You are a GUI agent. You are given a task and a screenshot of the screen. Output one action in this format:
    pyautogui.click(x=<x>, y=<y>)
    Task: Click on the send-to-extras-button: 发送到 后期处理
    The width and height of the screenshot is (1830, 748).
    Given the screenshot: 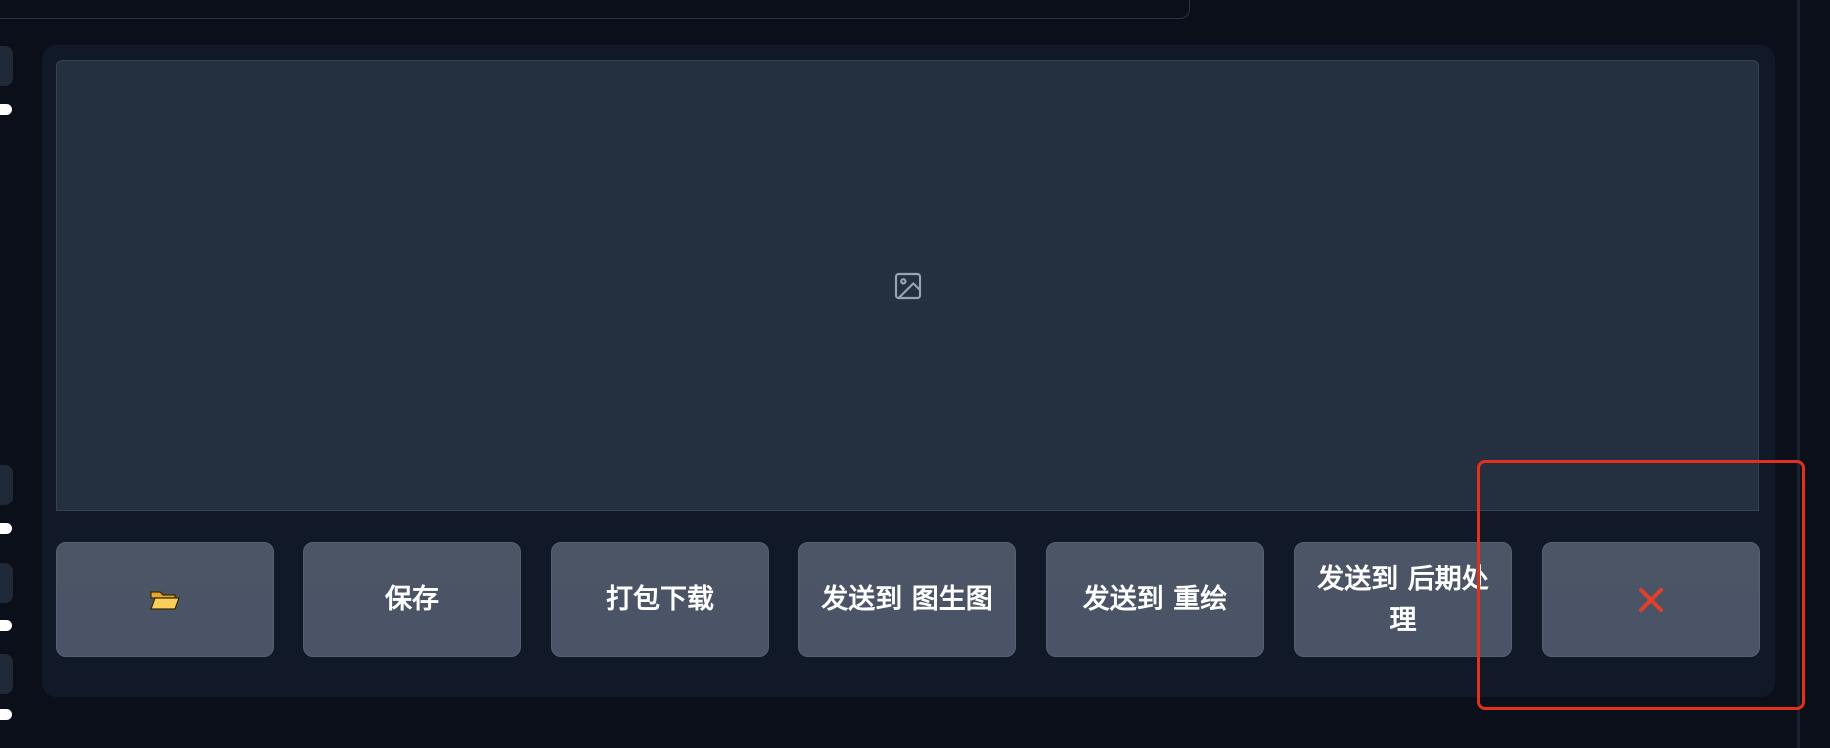 What is the action you would take?
    pyautogui.click(x=1403, y=599)
    